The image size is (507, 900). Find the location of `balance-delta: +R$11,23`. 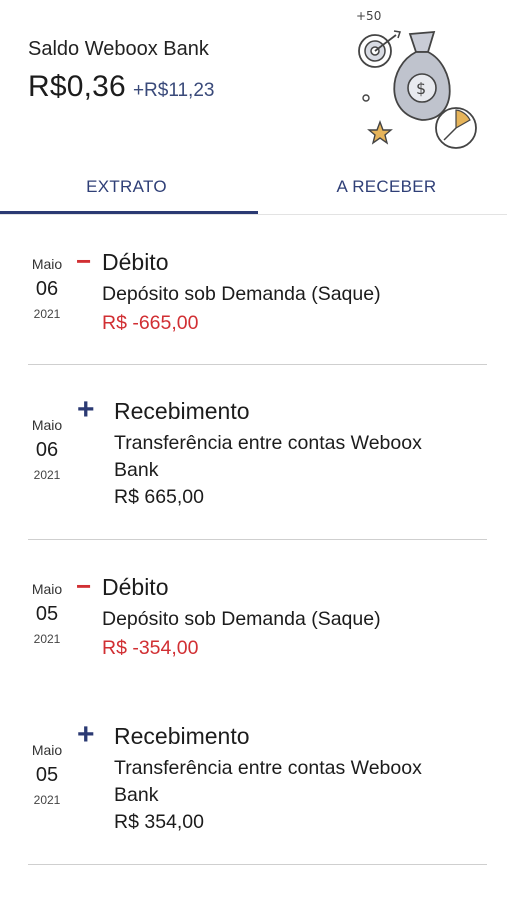

balance-delta: +R$11,23 is located at coordinates (173, 90).